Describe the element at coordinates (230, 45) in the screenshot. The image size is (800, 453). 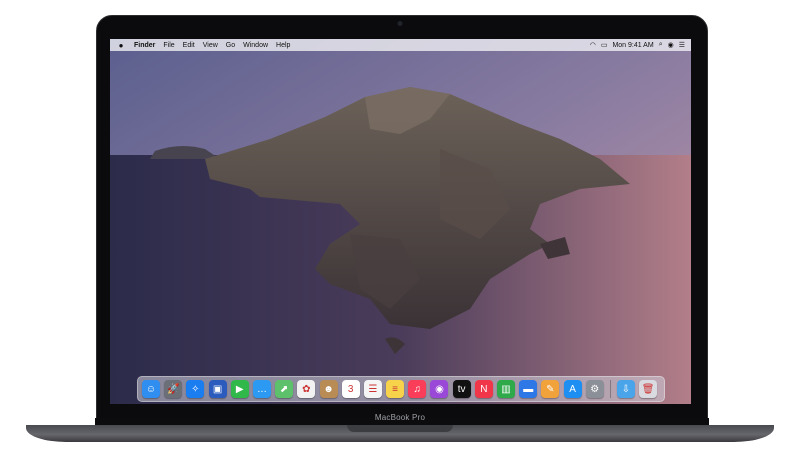
I see `menu-go: Go` at that location.